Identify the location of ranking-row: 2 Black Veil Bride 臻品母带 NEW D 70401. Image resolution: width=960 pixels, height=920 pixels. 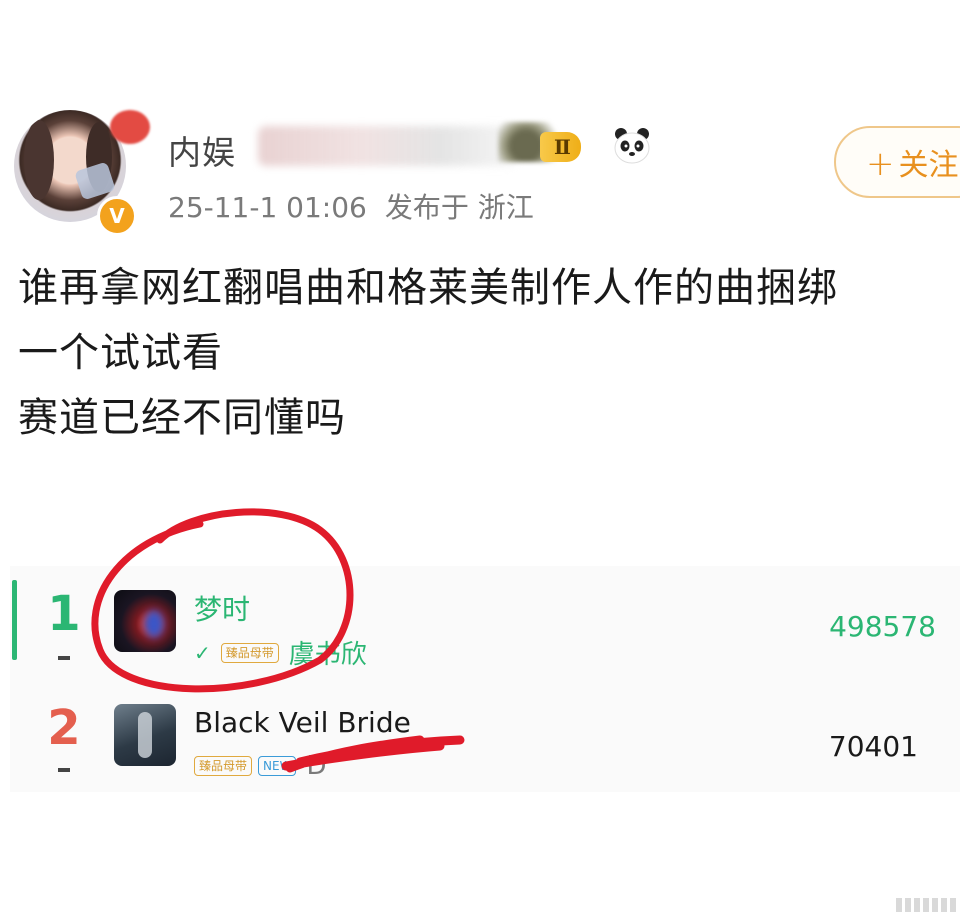
(485, 741).